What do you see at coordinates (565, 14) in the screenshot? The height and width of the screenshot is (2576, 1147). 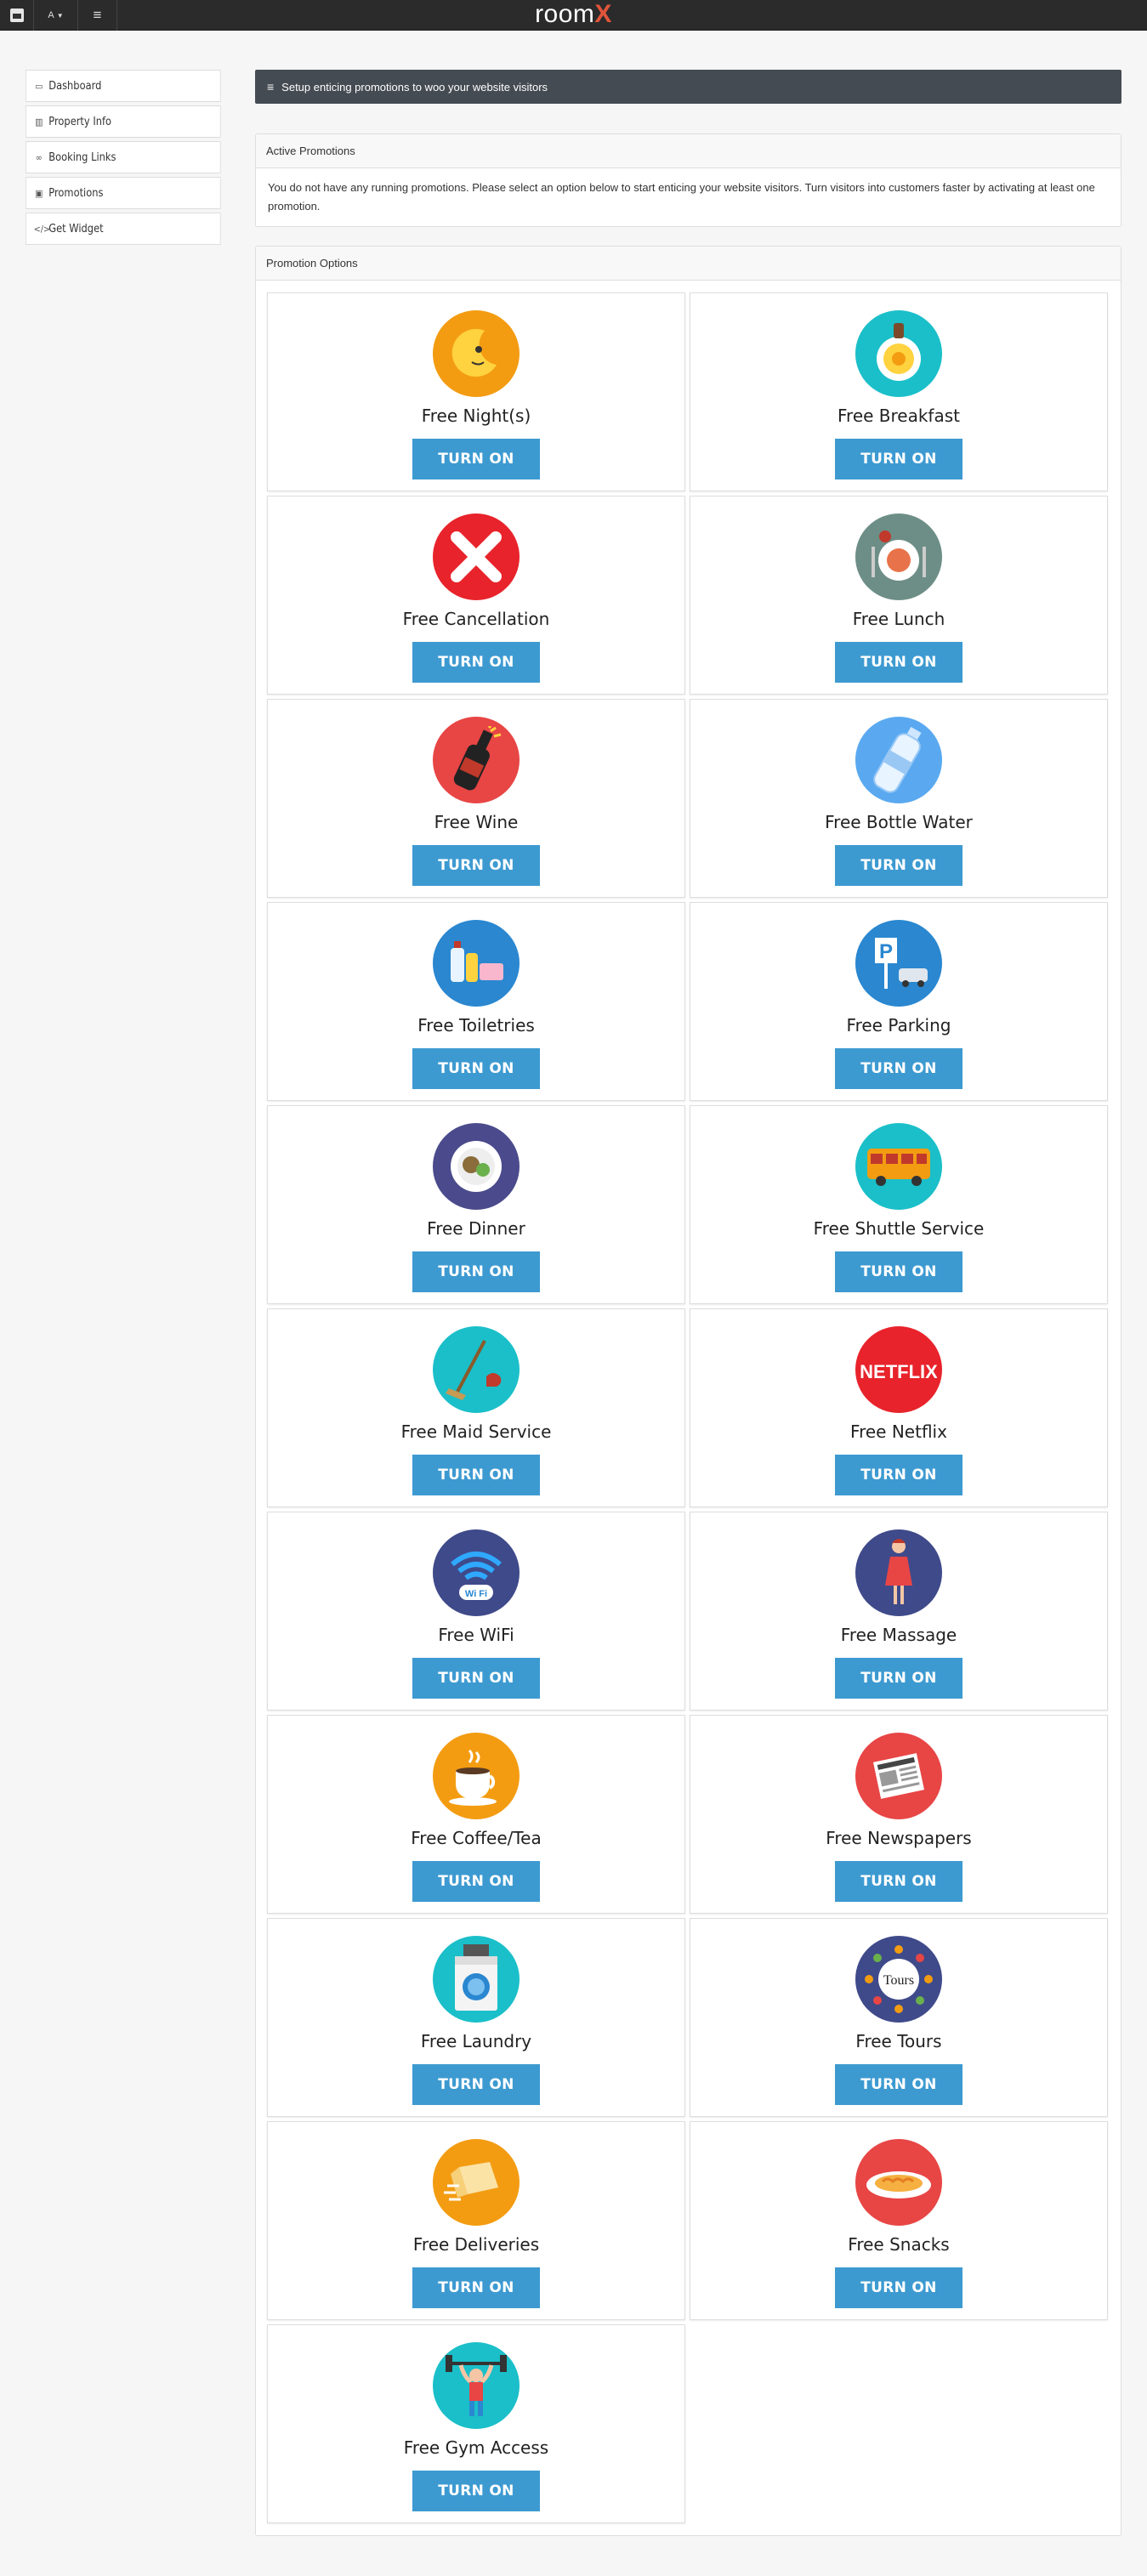 I see `logo-text: room` at bounding box center [565, 14].